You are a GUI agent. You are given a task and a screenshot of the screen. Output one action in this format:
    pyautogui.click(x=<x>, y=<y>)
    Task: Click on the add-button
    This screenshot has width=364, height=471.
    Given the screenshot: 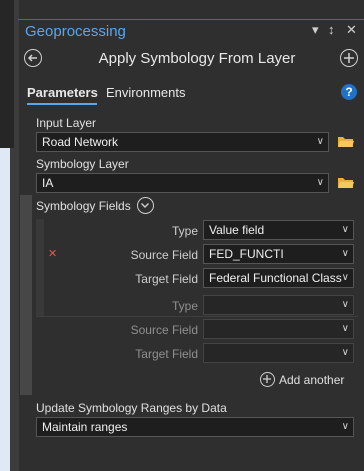 What is the action you would take?
    pyautogui.click(x=349, y=58)
    